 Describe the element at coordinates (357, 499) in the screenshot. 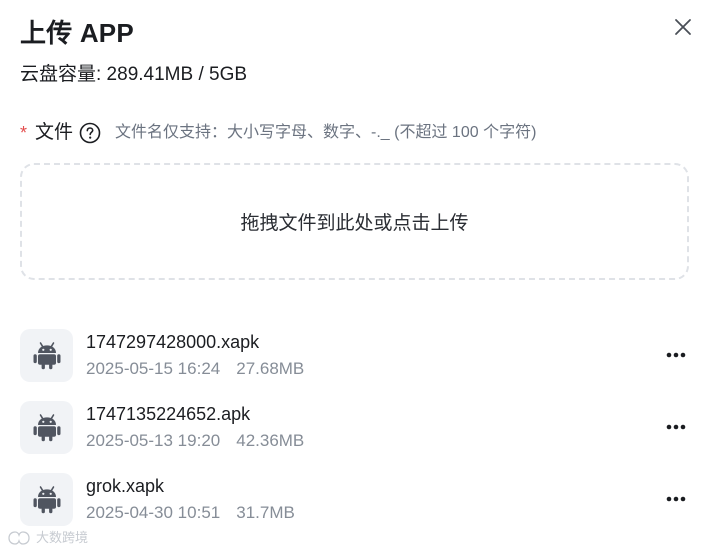

I see `file-list-item: grok.xapk 2025-04-30 10:51 31.7MB` at that location.